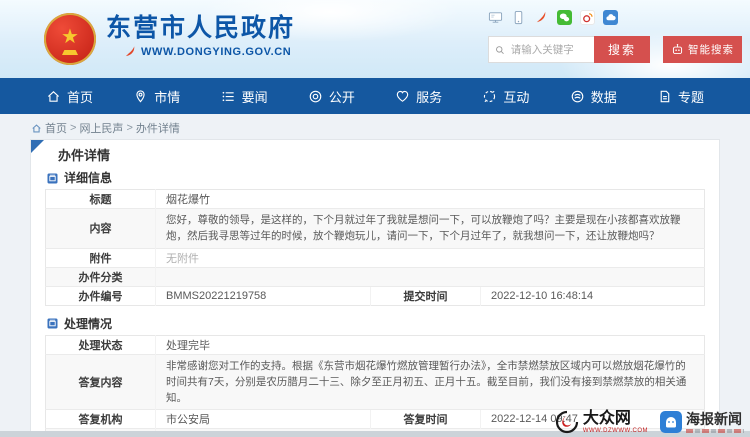 Image resolution: width=750 pixels, height=437 pixels. Describe the element at coordinates (100, 295) in the screenshot. I see `field-label: 办件编号` at that location.